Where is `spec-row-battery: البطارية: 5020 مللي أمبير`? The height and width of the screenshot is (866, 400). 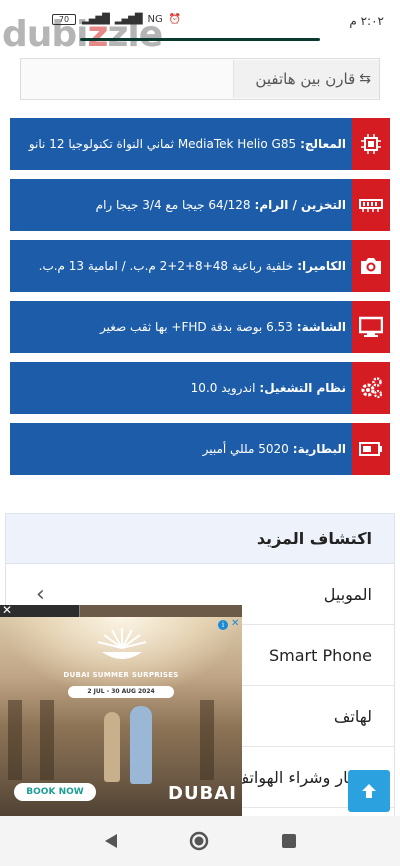 spec-row-battery: البطارية: 5020 مللي أمبير is located at coordinates (200, 449).